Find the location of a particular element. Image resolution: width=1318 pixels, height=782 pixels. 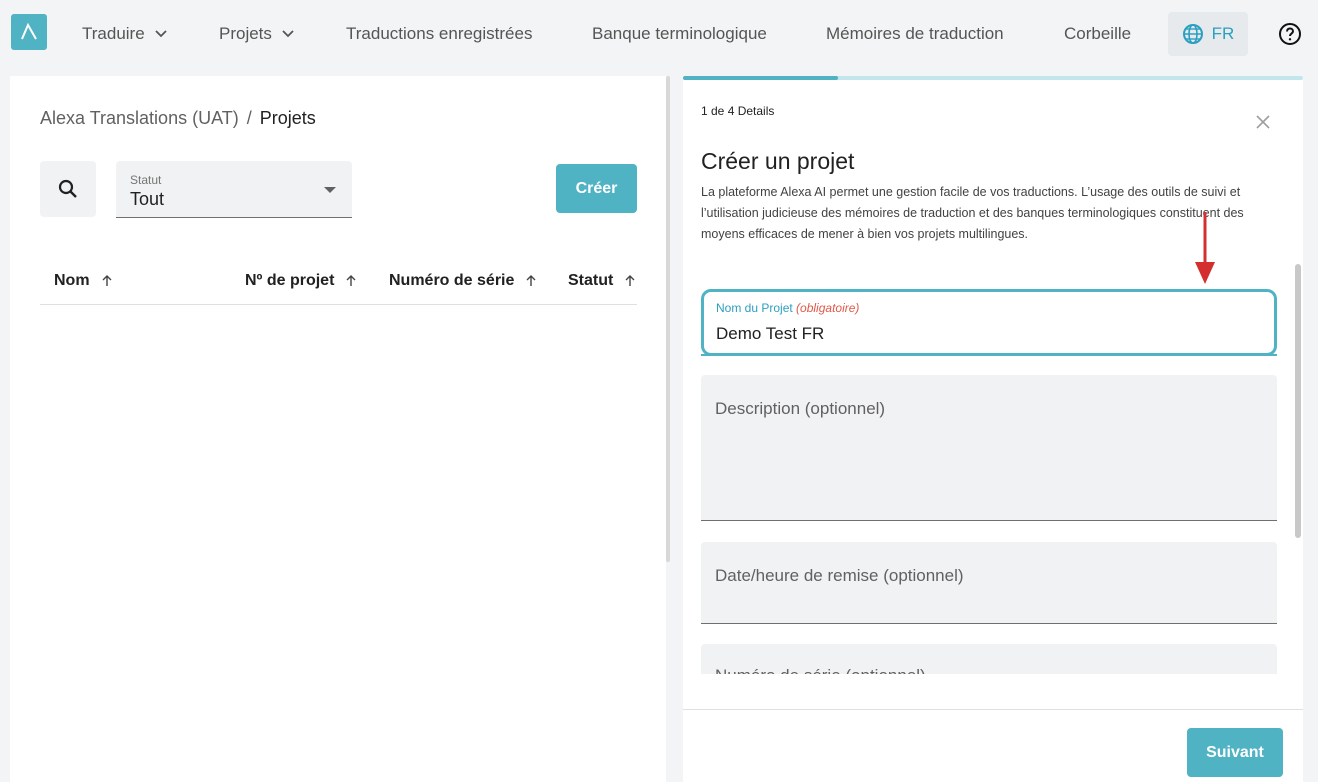

dialog-title: Créer un projet is located at coordinates (778, 161).